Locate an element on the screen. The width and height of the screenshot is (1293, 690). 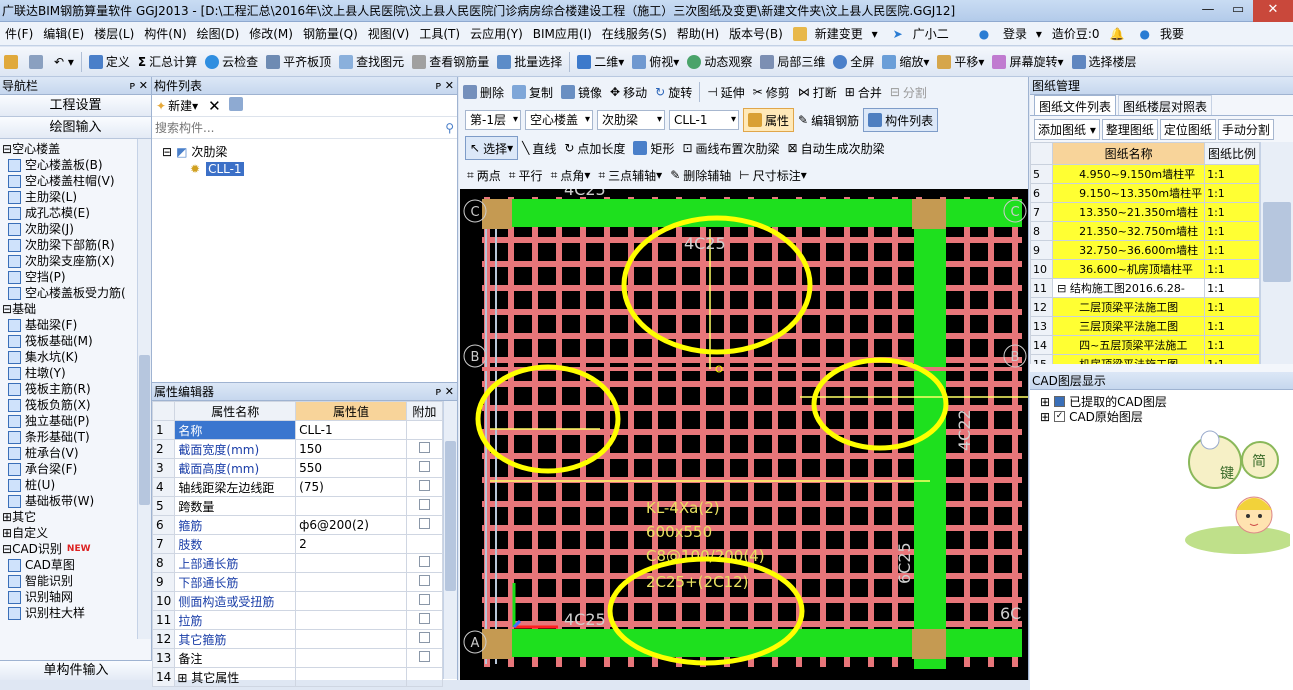
auto-generate-rib-button: ⊠ 自动生成次肋梁 is located at coordinates (836, 148).